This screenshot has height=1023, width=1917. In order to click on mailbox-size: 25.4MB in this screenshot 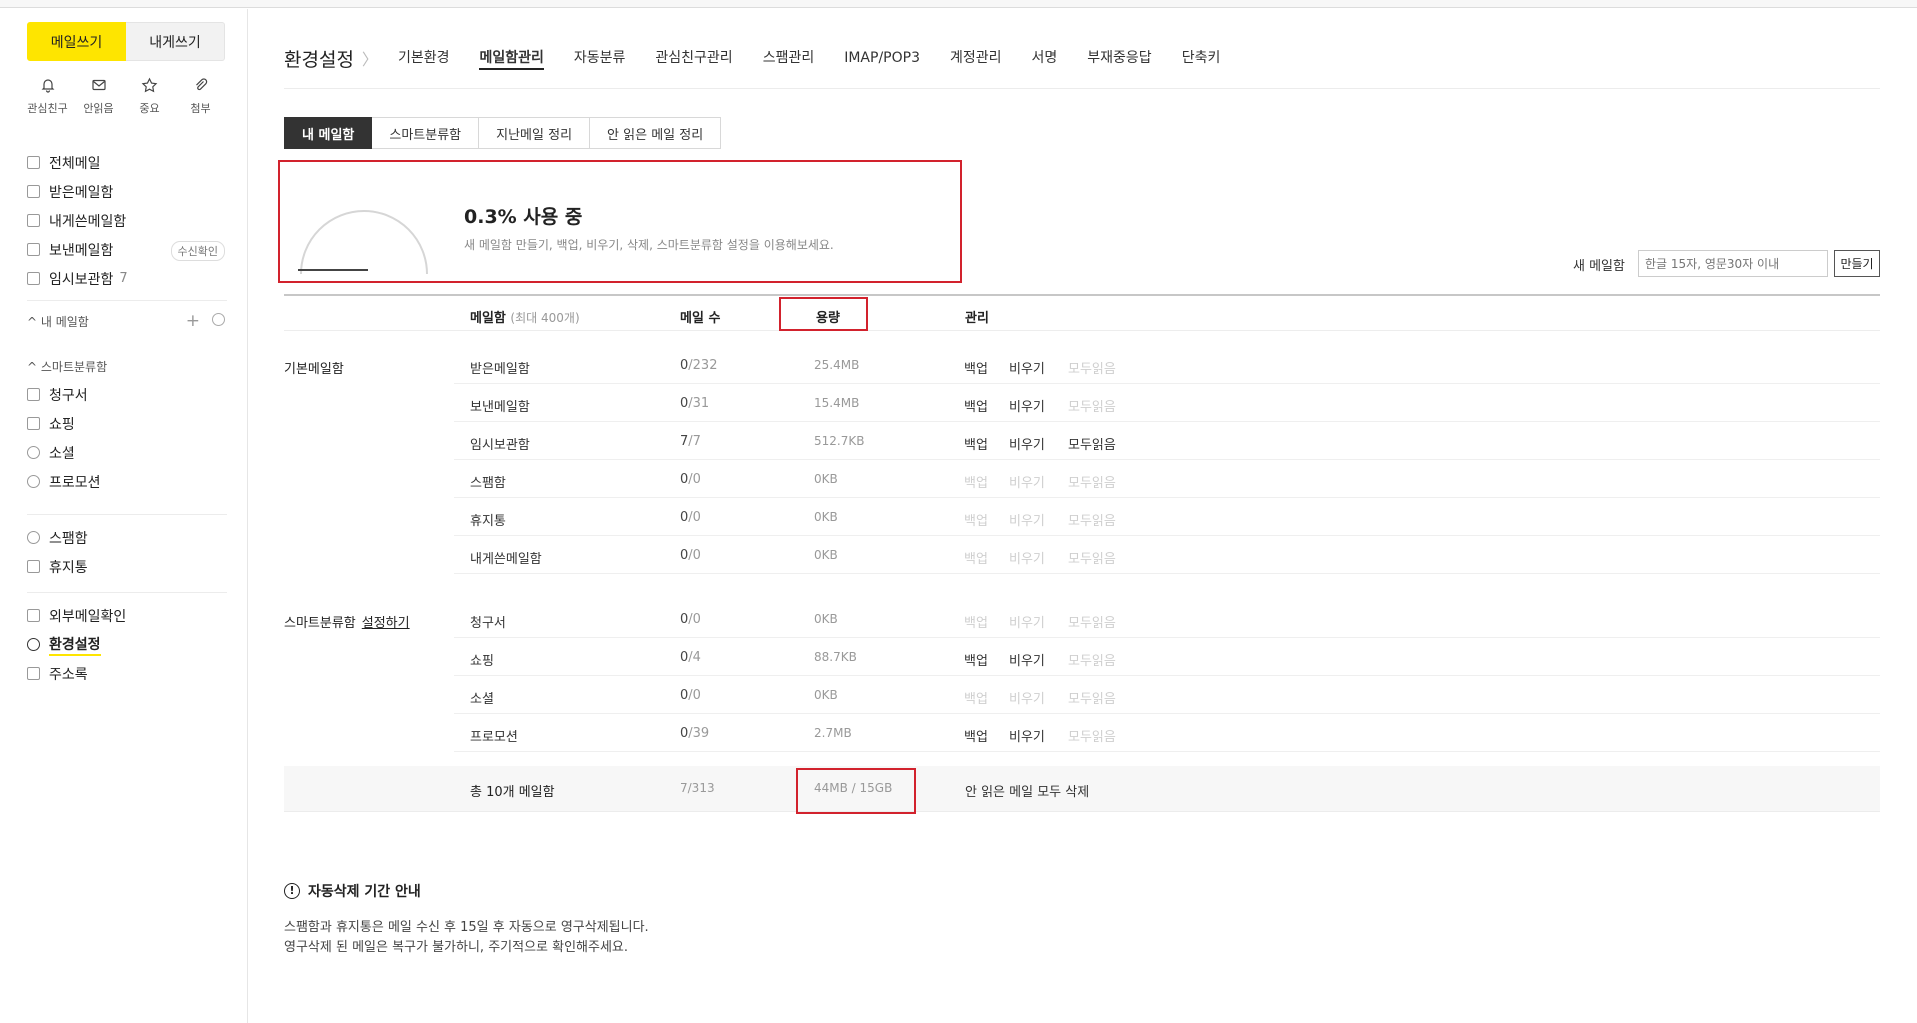, I will do `click(837, 365)`.